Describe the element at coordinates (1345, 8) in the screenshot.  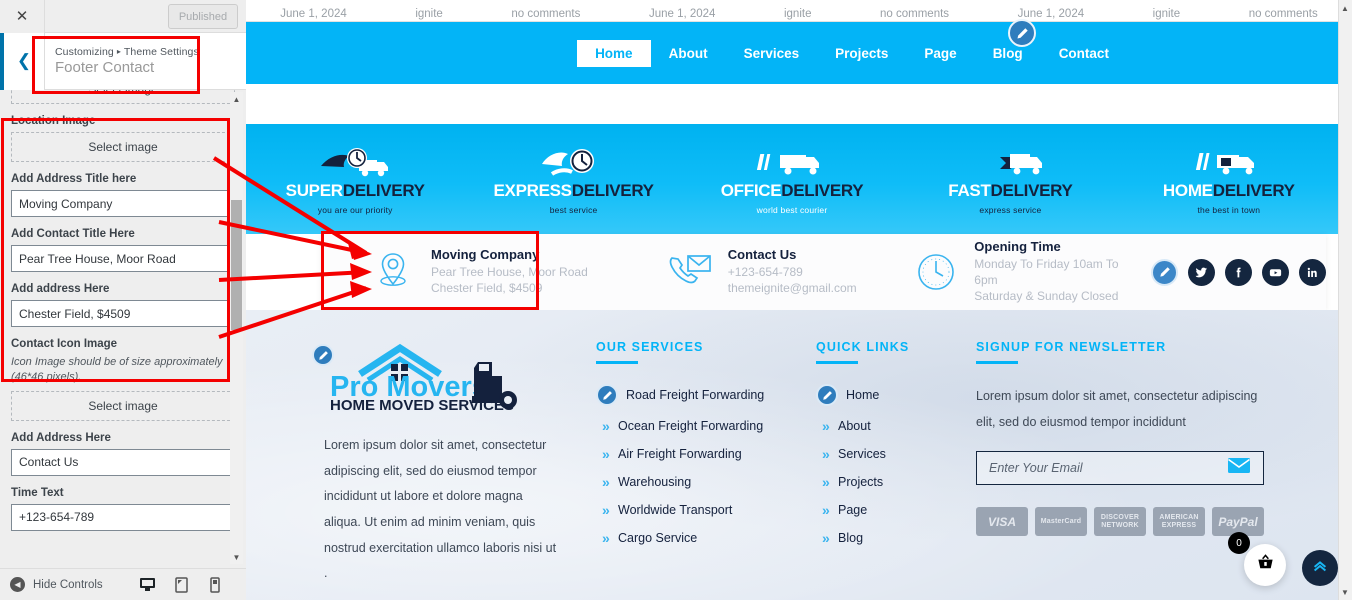
I see `preview-scroll-up-icon: ▲` at that location.